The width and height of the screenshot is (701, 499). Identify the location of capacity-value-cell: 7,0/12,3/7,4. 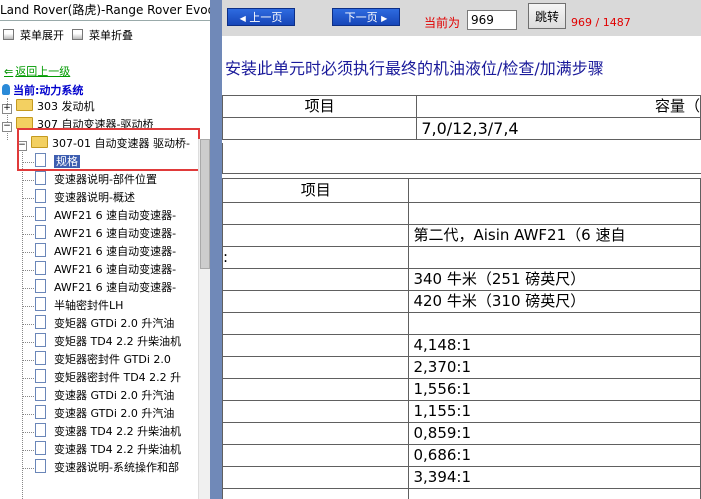
(558, 128).